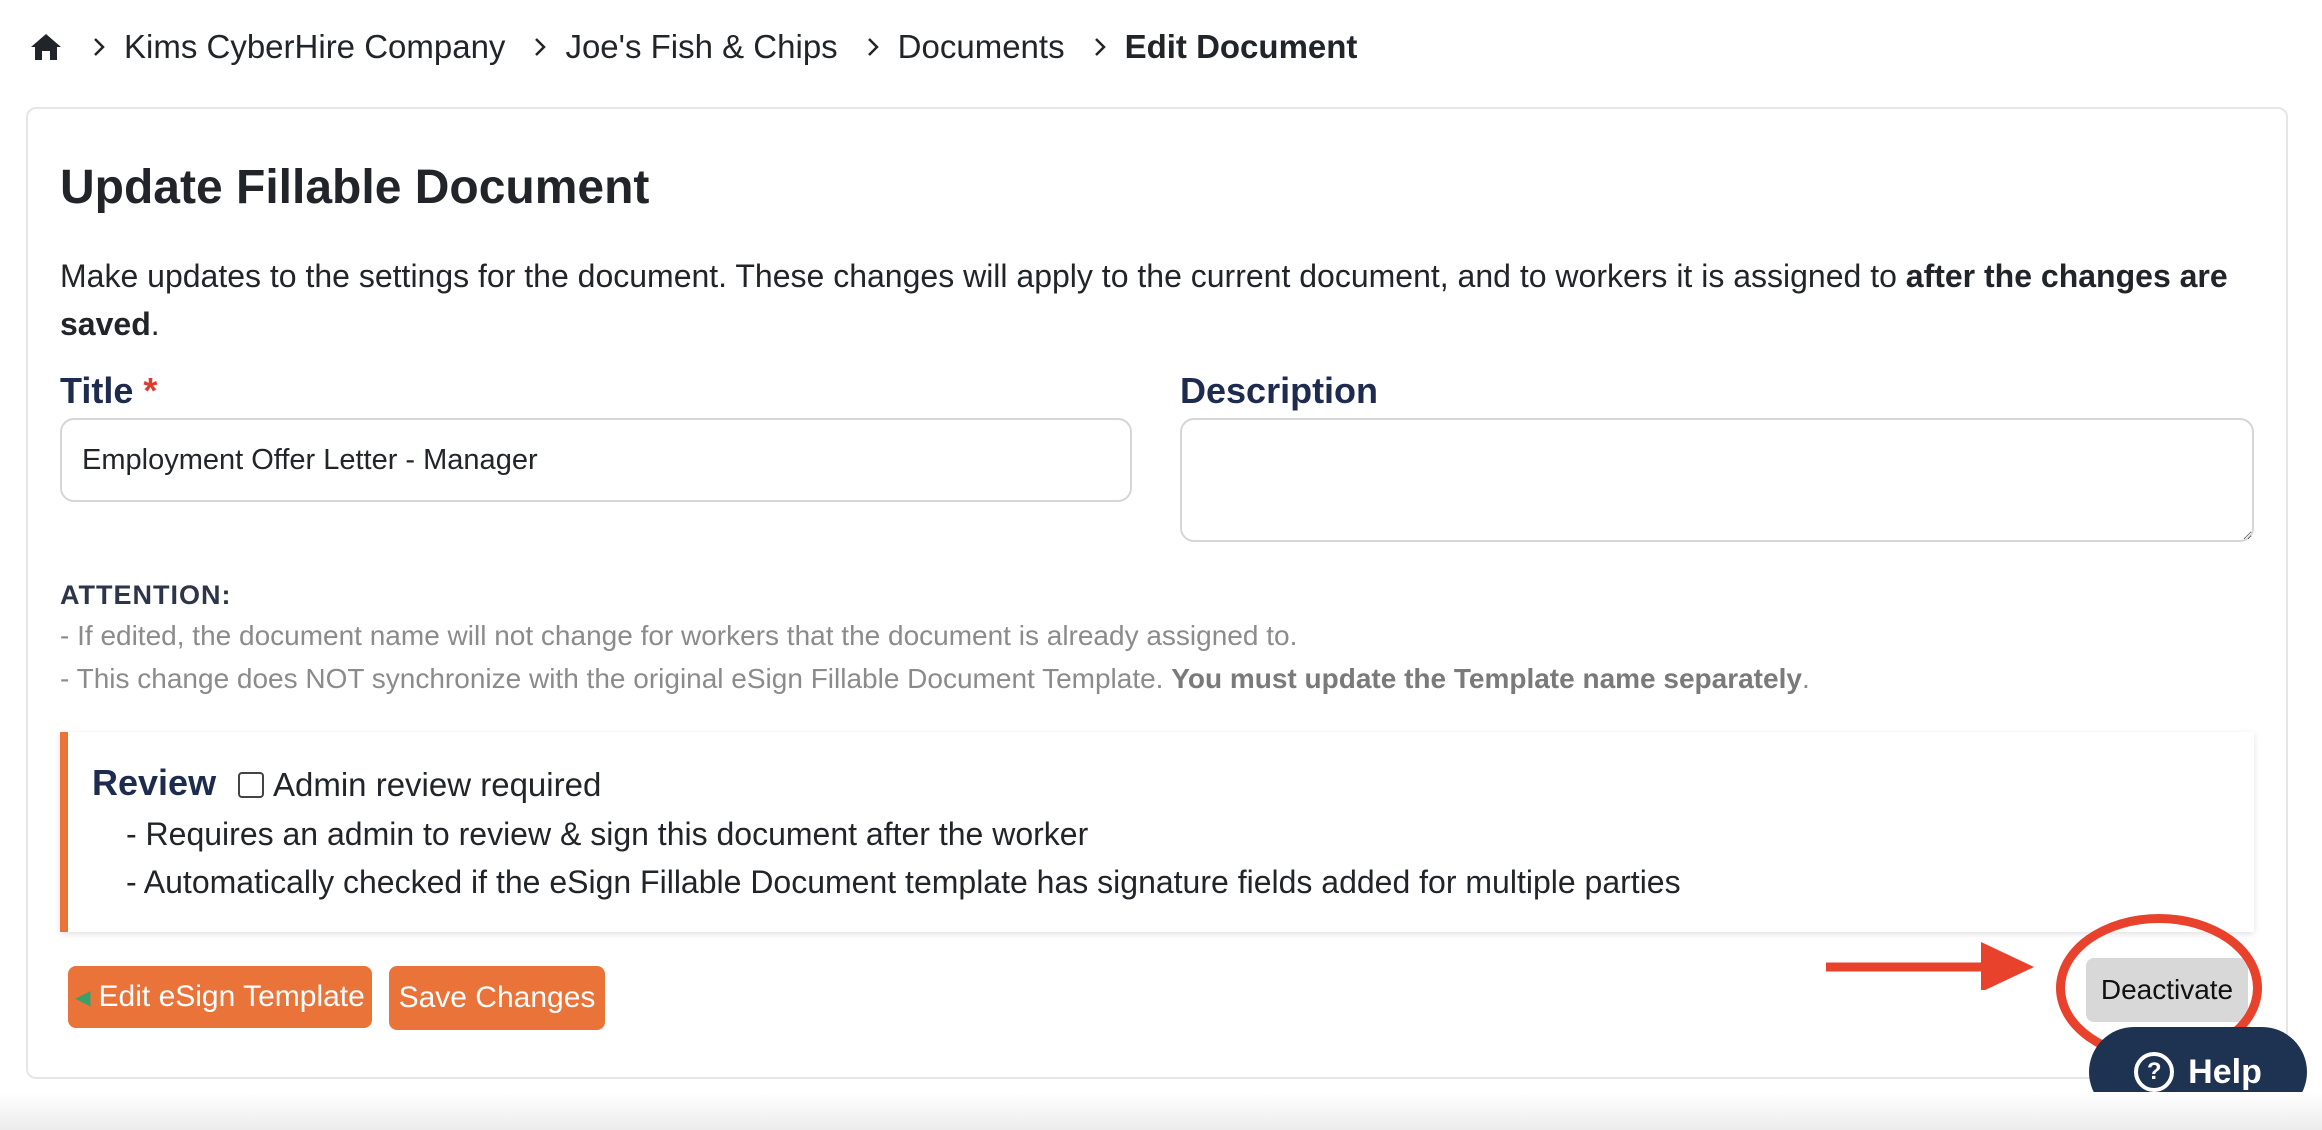 This screenshot has width=2322, height=1130. I want to click on attention-heading: ATTENTION:, so click(146, 595).